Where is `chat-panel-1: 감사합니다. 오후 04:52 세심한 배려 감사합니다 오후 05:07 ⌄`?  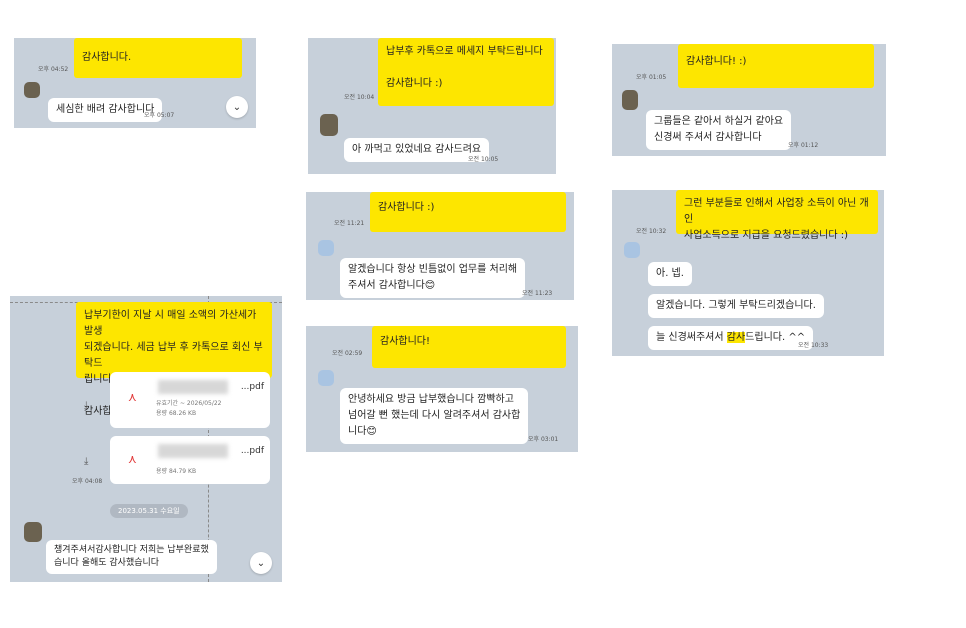
chat-panel-1: 감사합니다. 오후 04:52 세심한 배려 감사합니다 오후 05:07 ⌄ is located at coordinates (135, 83).